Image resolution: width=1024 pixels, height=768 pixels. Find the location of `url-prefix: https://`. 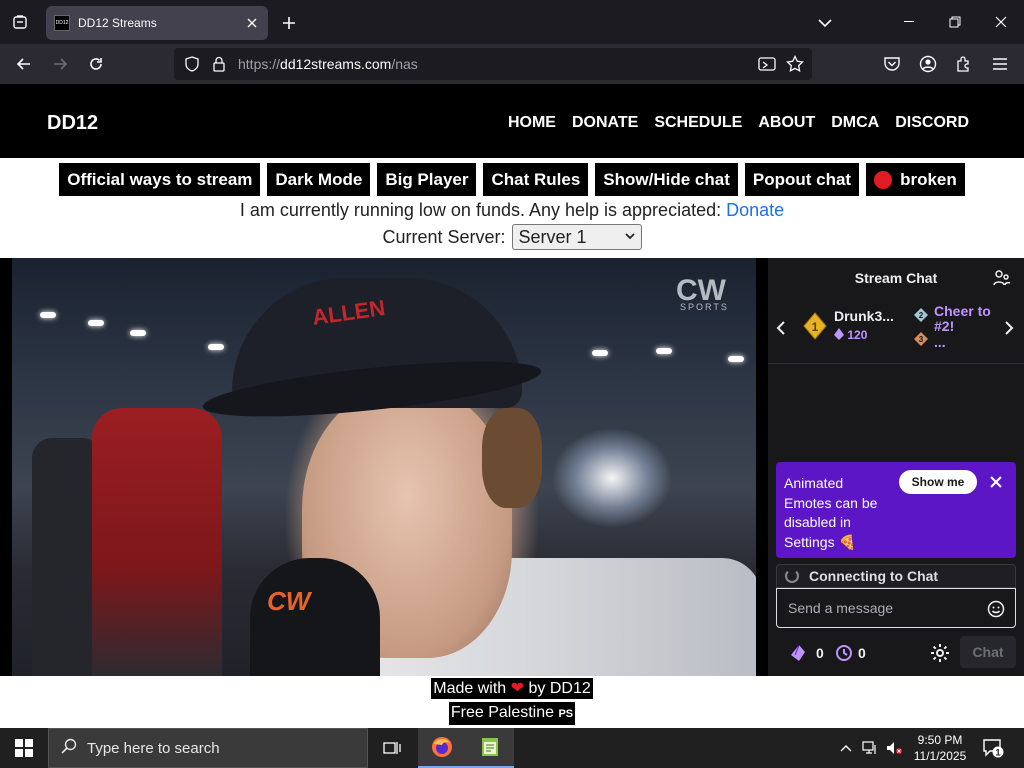

url-prefix: https:// is located at coordinates (259, 64).